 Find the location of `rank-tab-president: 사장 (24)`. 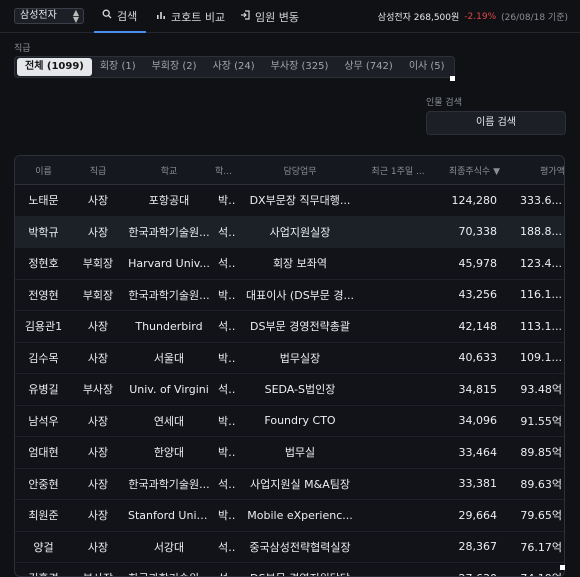

rank-tab-president: 사장 (24) is located at coordinates (234, 67).